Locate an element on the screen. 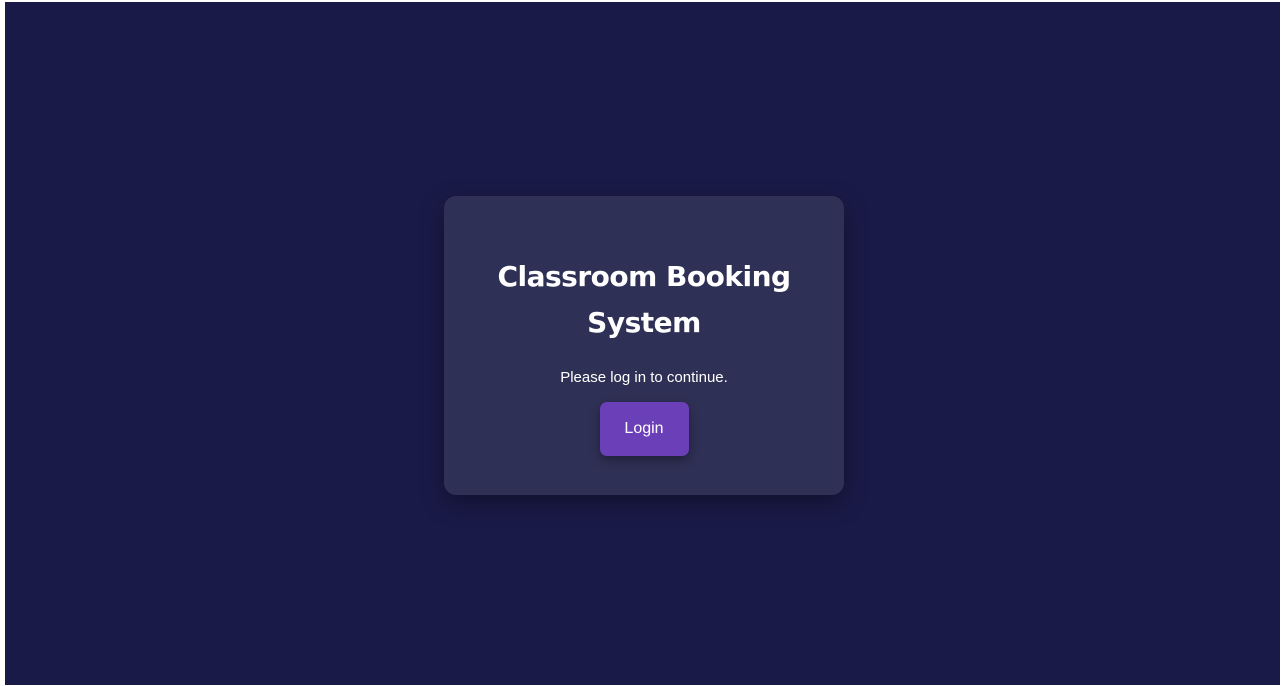 This screenshot has width=1281, height=686. login-prompt: Please log in to continue. is located at coordinates (644, 377).